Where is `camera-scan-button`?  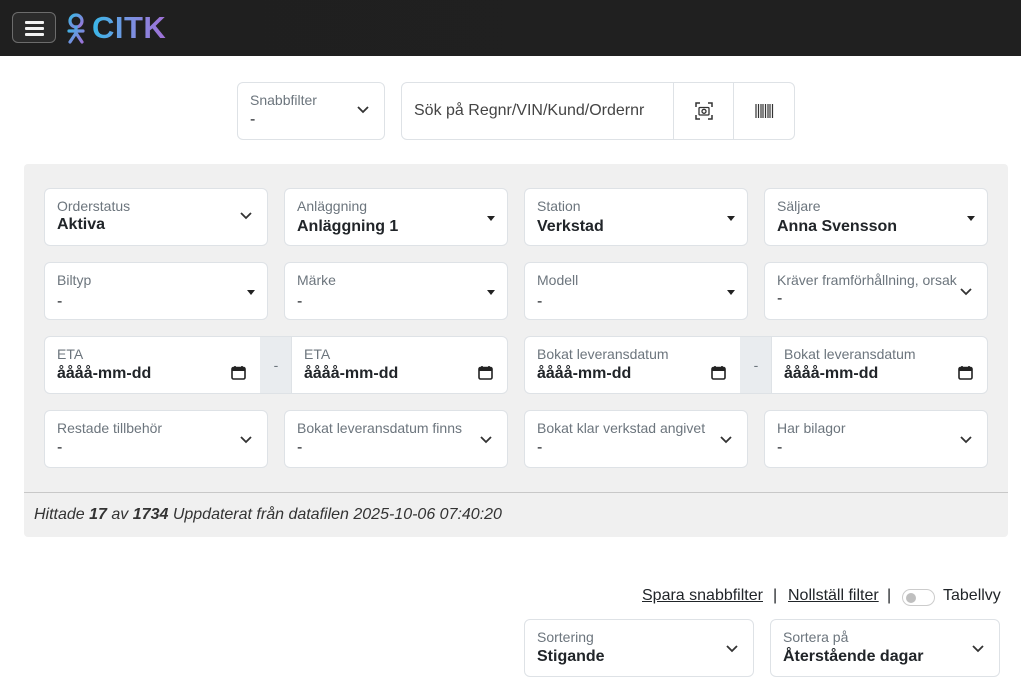 camera-scan-button is located at coordinates (703, 111).